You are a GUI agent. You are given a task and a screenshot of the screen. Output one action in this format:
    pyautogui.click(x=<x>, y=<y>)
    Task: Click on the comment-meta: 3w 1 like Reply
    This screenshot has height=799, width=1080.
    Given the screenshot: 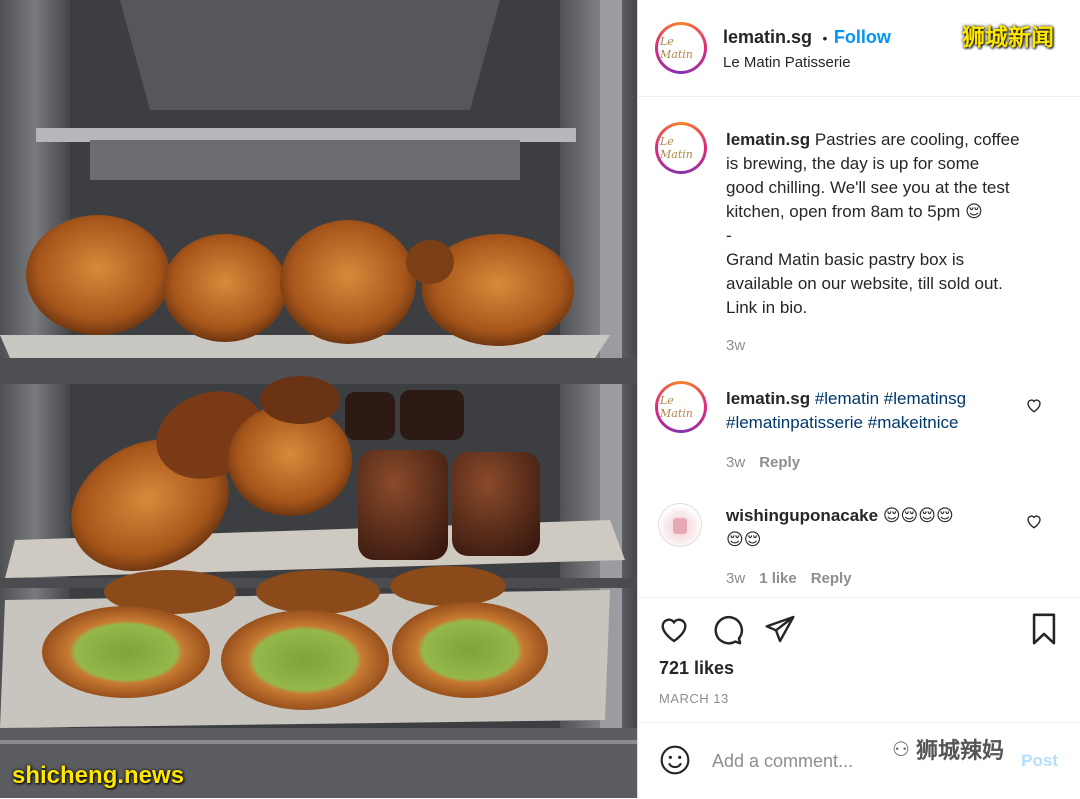 What is the action you would take?
    pyautogui.click(x=789, y=578)
    